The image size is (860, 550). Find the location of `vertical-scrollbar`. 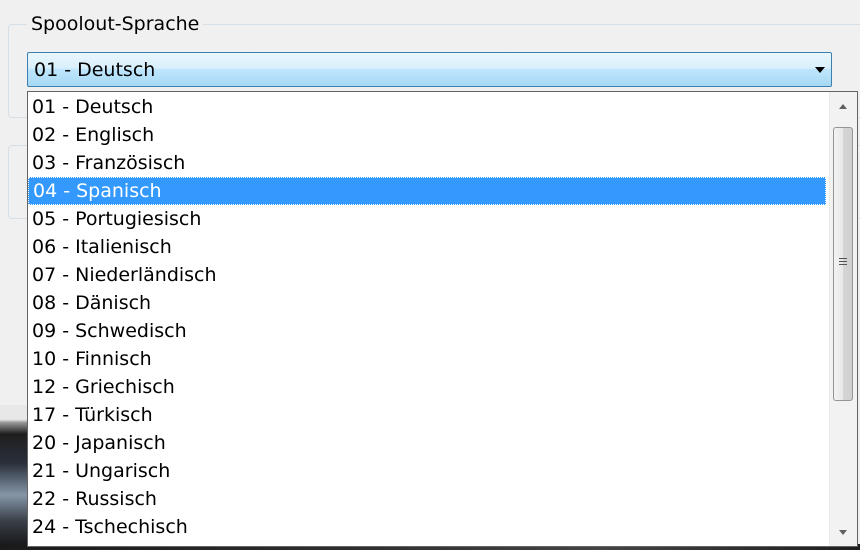

vertical-scrollbar is located at coordinates (843, 319).